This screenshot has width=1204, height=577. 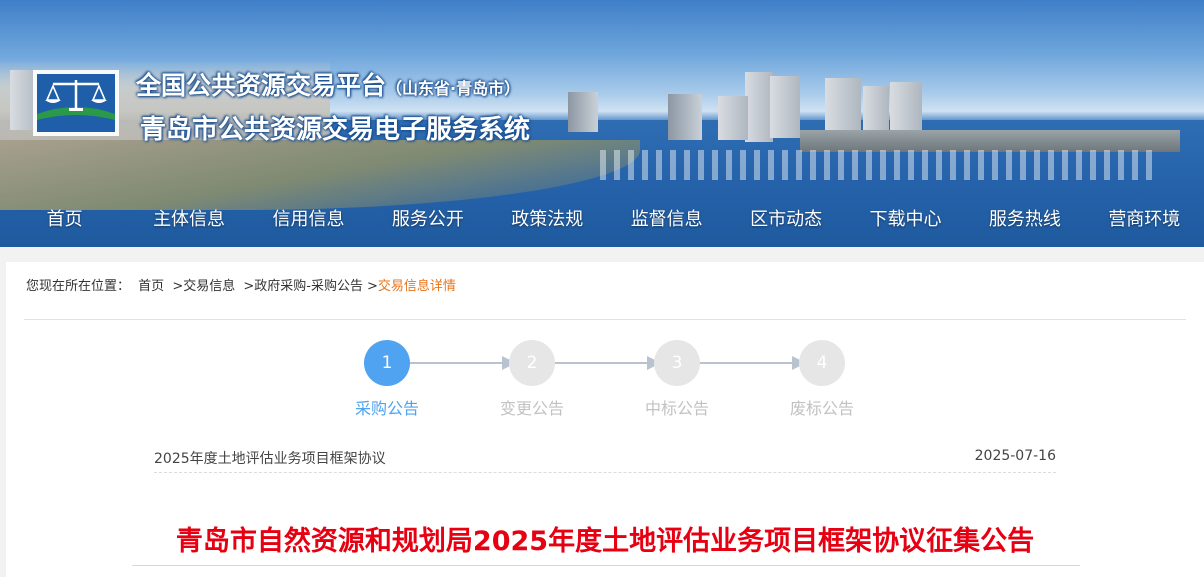 What do you see at coordinates (605, 459) in the screenshot?
I see `project-row: 2025年度土地评估业务项目框架协议 2025-07-16` at bounding box center [605, 459].